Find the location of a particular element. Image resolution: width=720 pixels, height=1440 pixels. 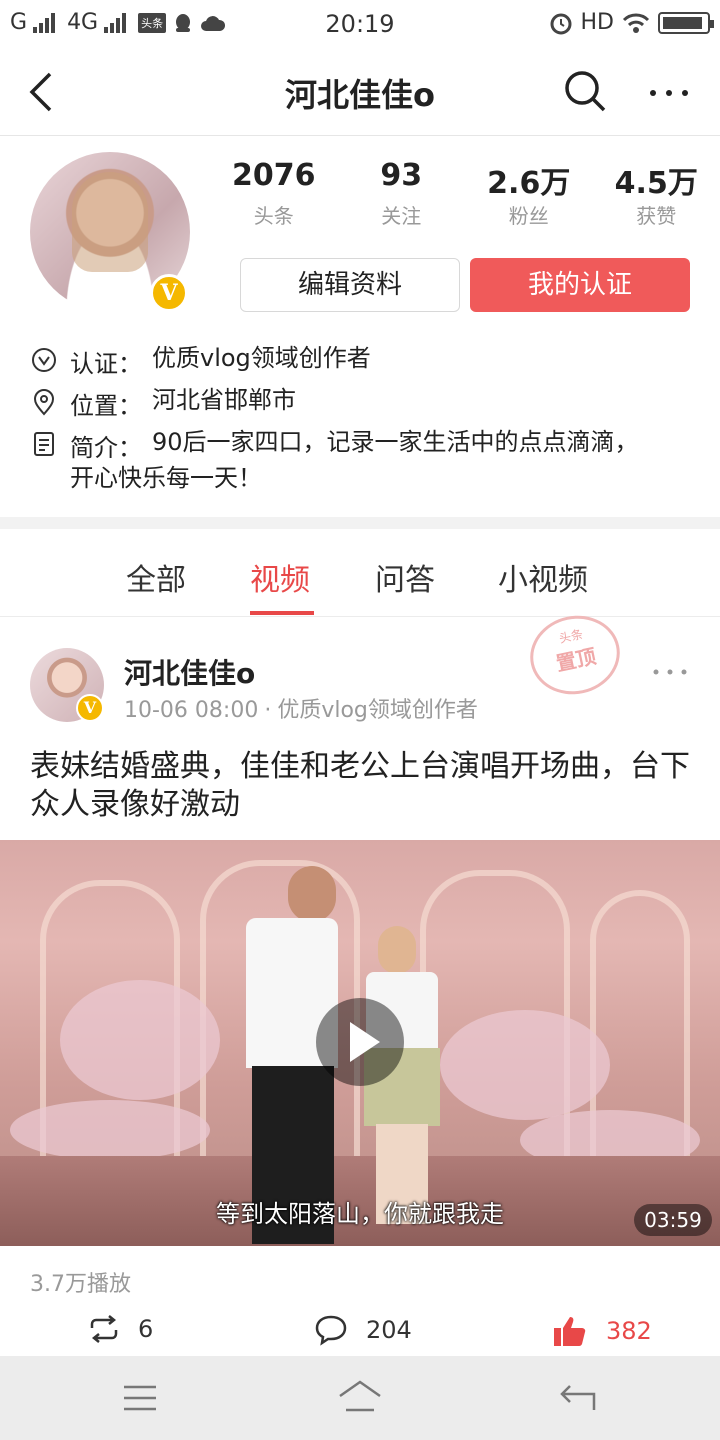

stat-label: 粉丝 is located at coordinates (528, 216).